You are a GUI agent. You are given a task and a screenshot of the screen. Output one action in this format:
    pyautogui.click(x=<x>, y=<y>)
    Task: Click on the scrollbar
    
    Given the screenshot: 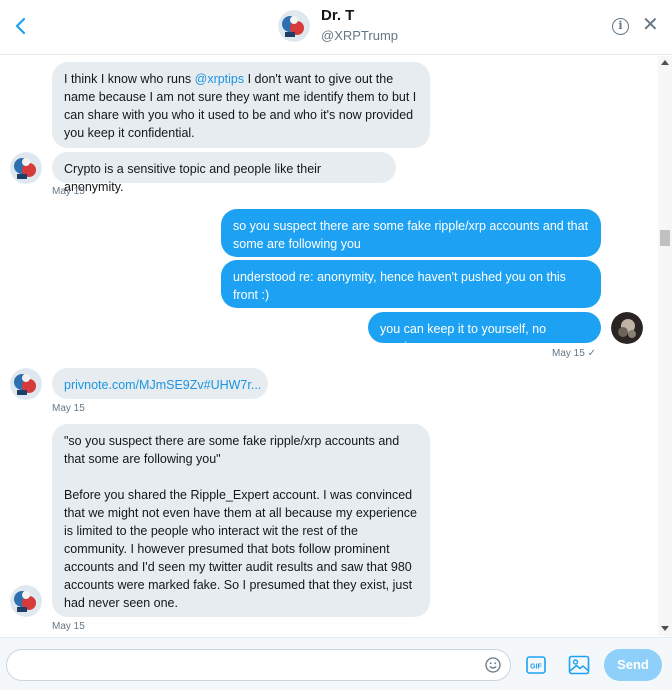 What is the action you would take?
    pyautogui.click(x=665, y=346)
    